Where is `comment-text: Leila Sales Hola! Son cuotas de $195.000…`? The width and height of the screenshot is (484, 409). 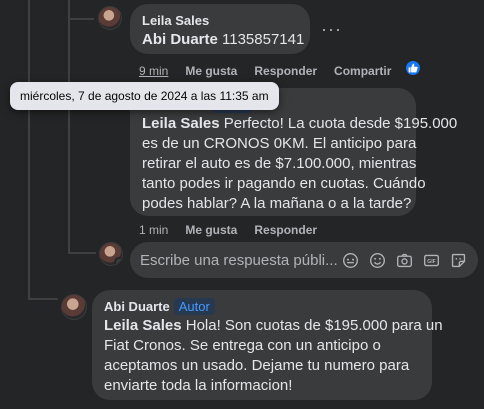
comment-text: Leila Sales Hola! Son cuotas de $195.000… is located at coordinates (273, 355).